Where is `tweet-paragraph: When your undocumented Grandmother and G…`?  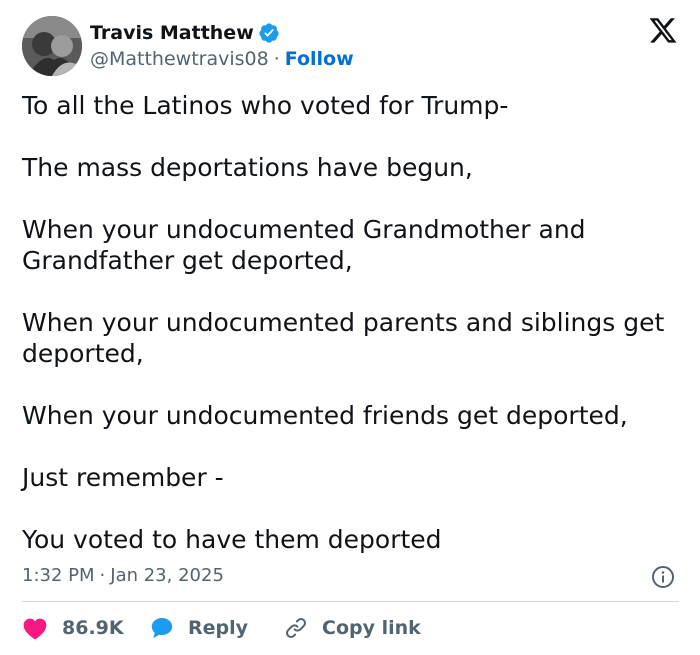 tweet-paragraph: When your undocumented Grandmother and G… is located at coordinates (304, 245).